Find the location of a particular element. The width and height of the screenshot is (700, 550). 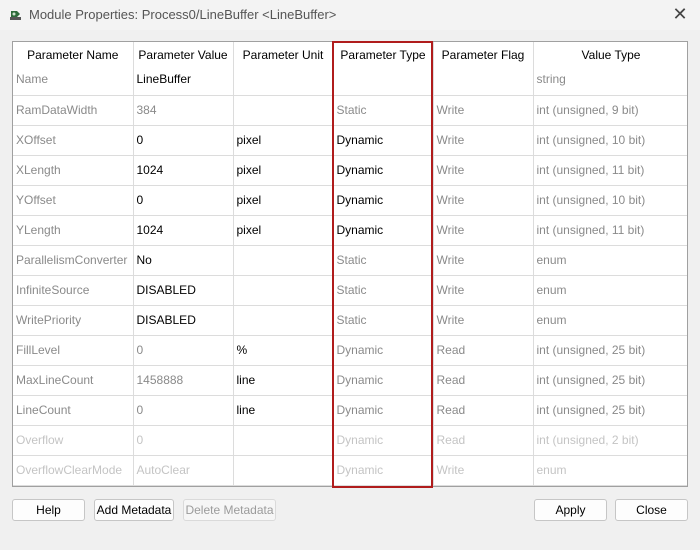

header-parameter-flag: Parameter Flag is located at coordinates (483, 55).